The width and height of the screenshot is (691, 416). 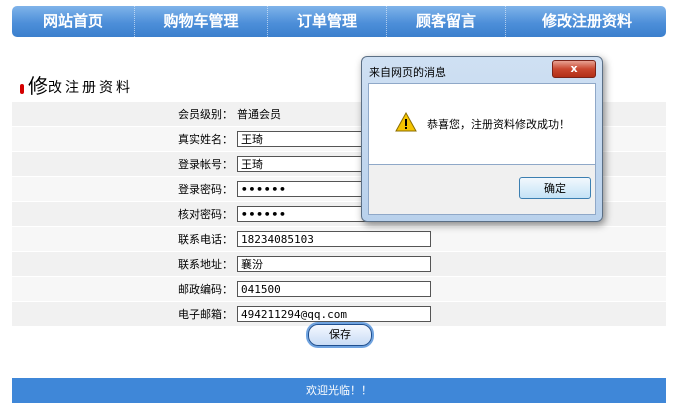 I want to click on form-row-address: 联系地址： 襄汾, so click(x=339, y=264).